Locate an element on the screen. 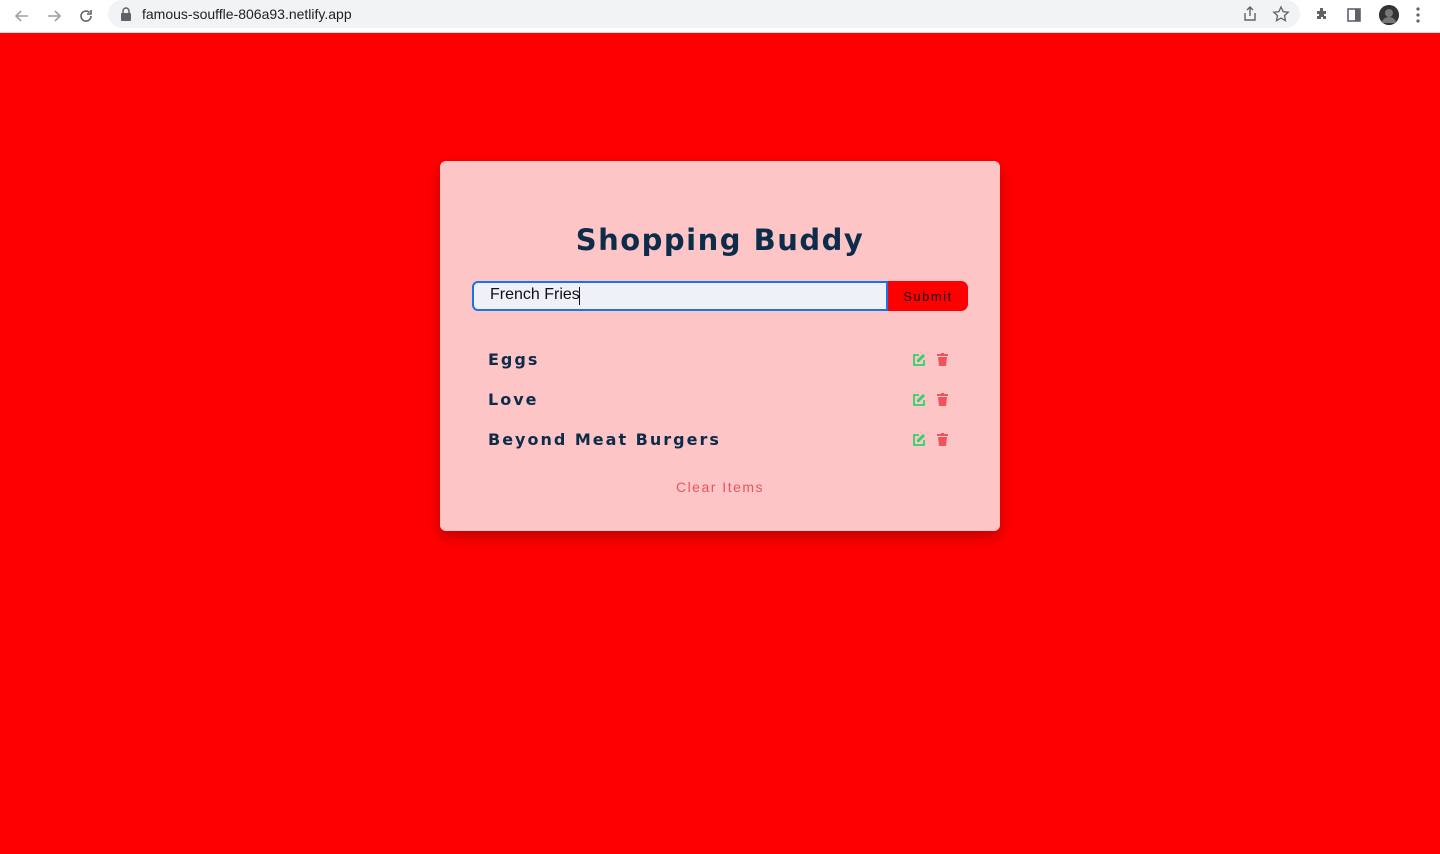 This screenshot has width=1440, height=854. clear-items-button: Clear Items is located at coordinates (720, 487).